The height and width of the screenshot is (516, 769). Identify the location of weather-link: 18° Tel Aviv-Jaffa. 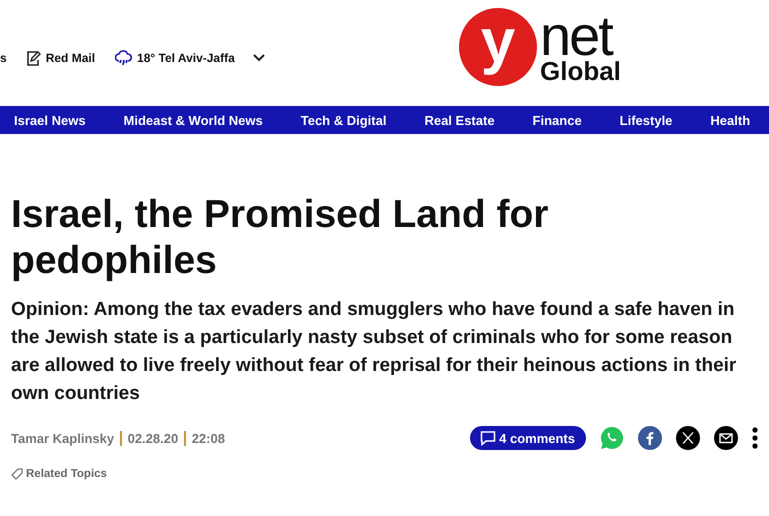
(186, 58).